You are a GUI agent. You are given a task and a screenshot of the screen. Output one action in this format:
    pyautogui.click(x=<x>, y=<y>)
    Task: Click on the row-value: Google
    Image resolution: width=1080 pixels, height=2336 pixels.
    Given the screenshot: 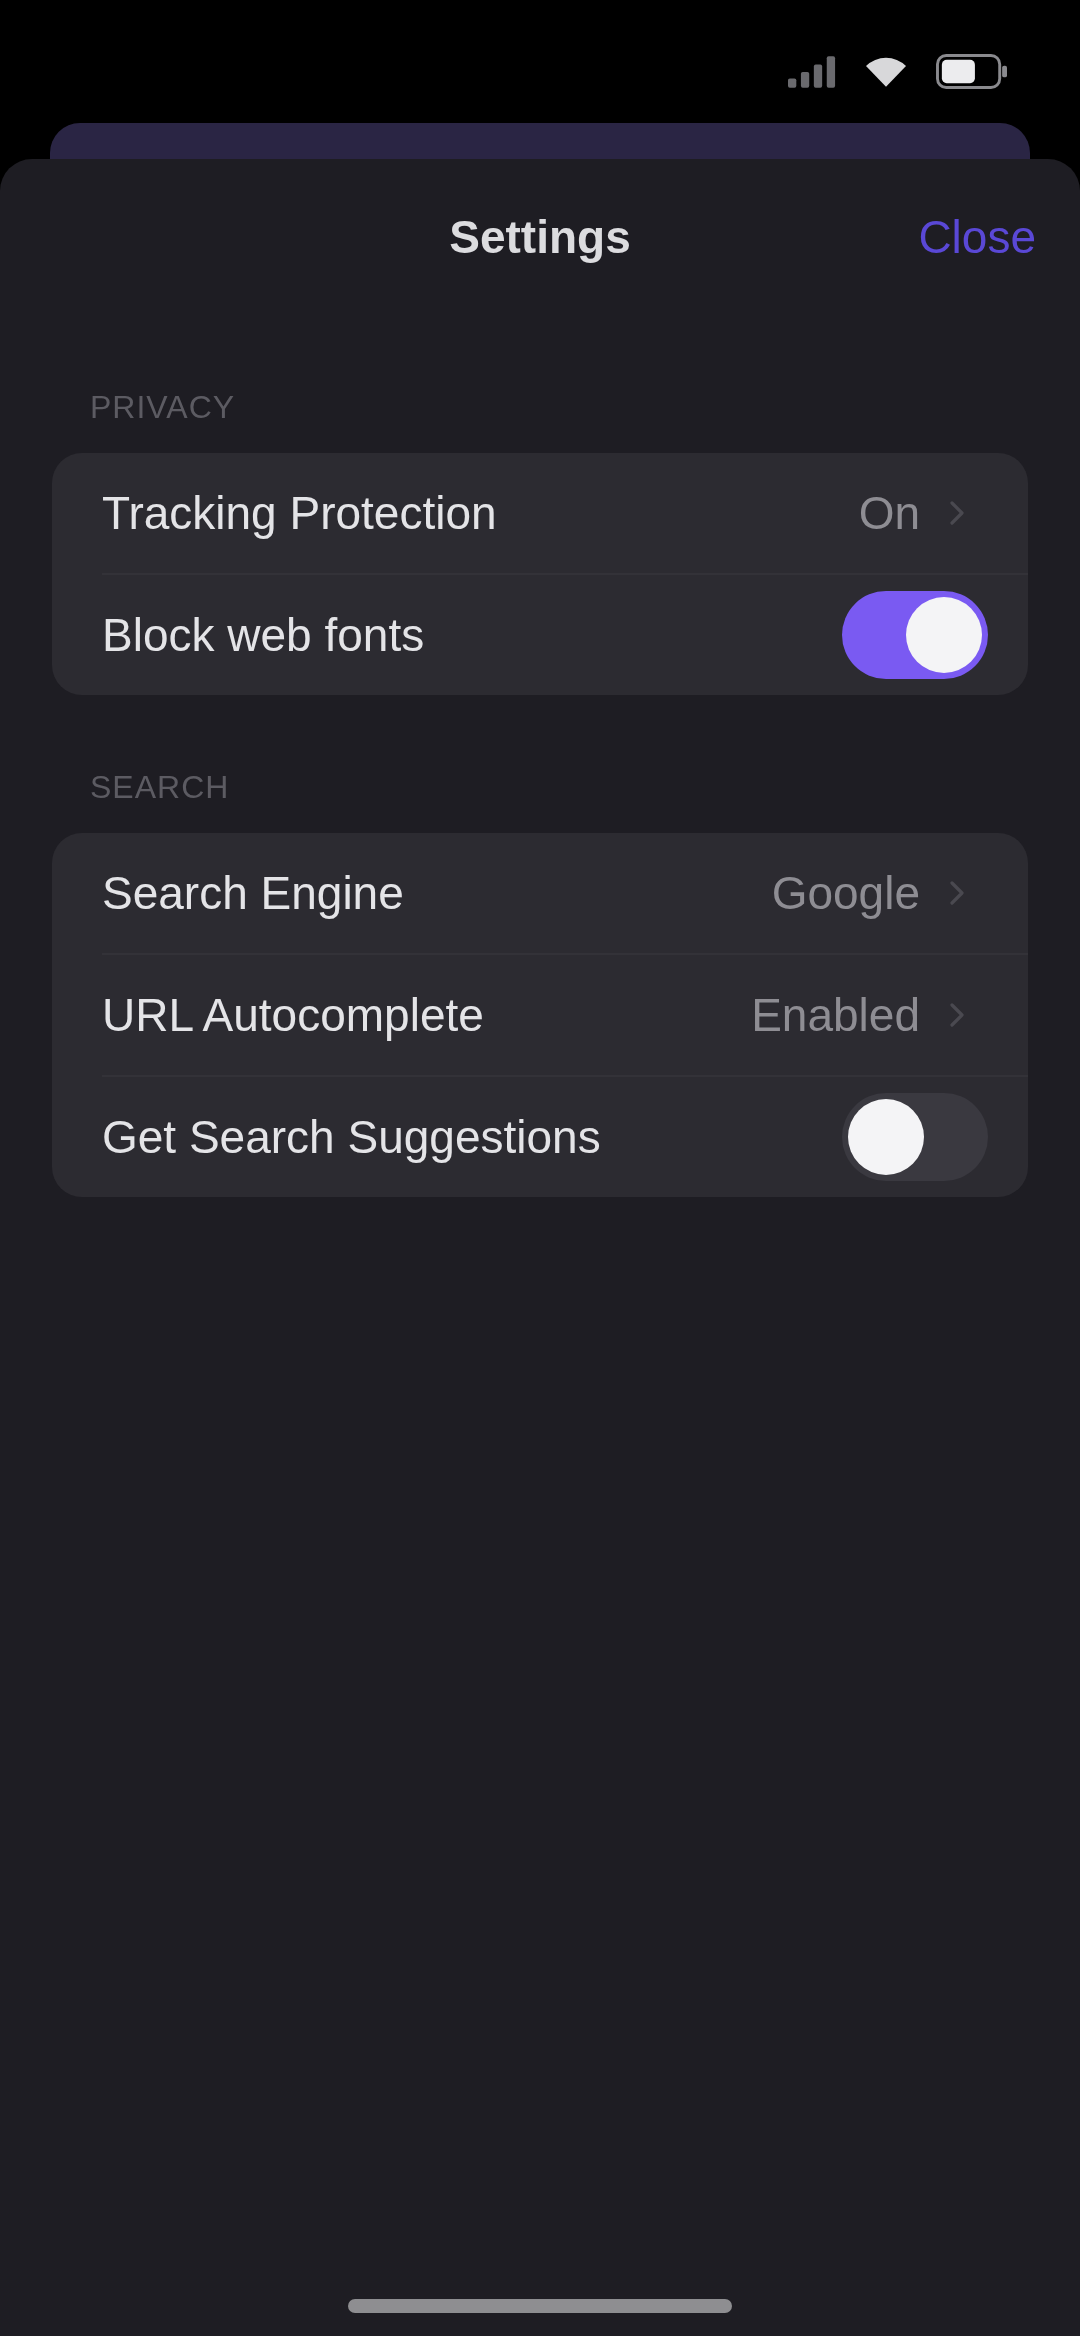 What is the action you would take?
    pyautogui.click(x=845, y=893)
    